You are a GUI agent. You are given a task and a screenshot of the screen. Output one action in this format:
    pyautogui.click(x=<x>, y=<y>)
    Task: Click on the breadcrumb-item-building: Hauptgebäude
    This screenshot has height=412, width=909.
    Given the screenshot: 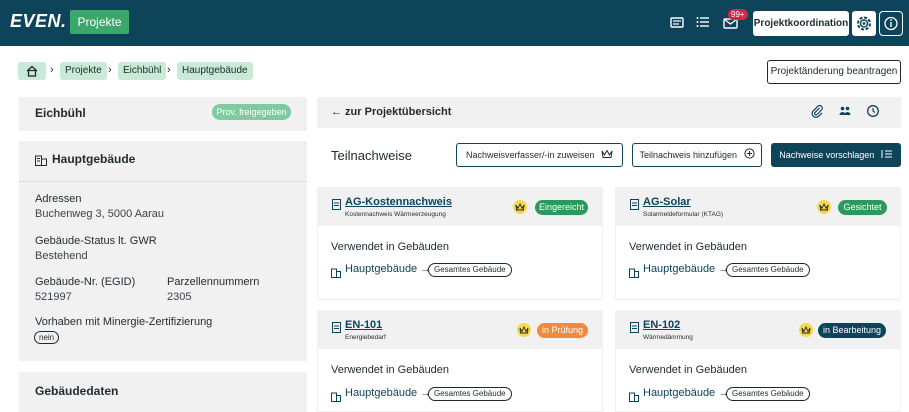 What is the action you would take?
    pyautogui.click(x=215, y=71)
    